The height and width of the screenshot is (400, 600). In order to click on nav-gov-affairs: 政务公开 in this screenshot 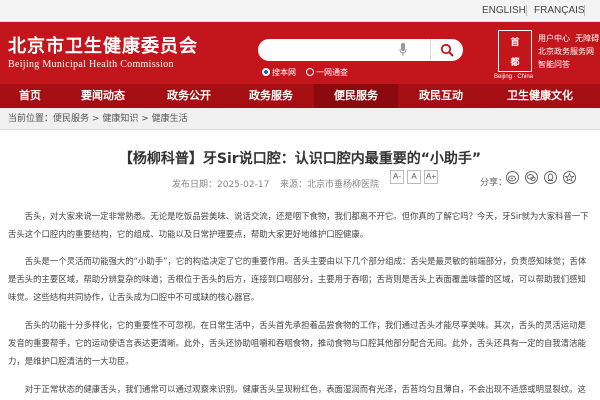, I will do `click(189, 96)`.